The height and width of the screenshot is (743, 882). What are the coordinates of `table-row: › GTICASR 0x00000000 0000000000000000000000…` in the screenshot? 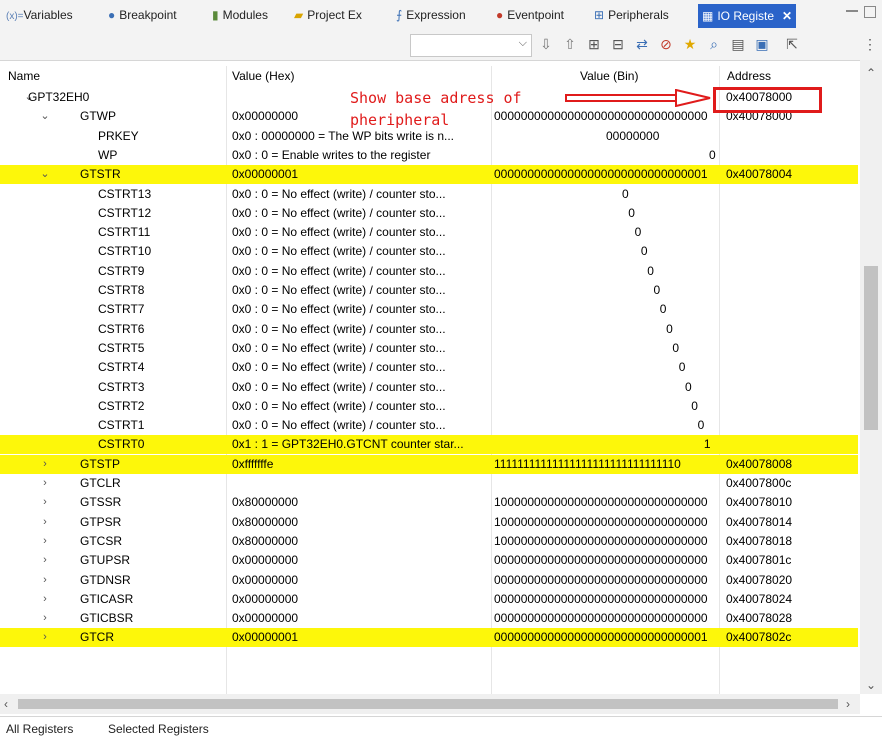 It's located at (429, 599).